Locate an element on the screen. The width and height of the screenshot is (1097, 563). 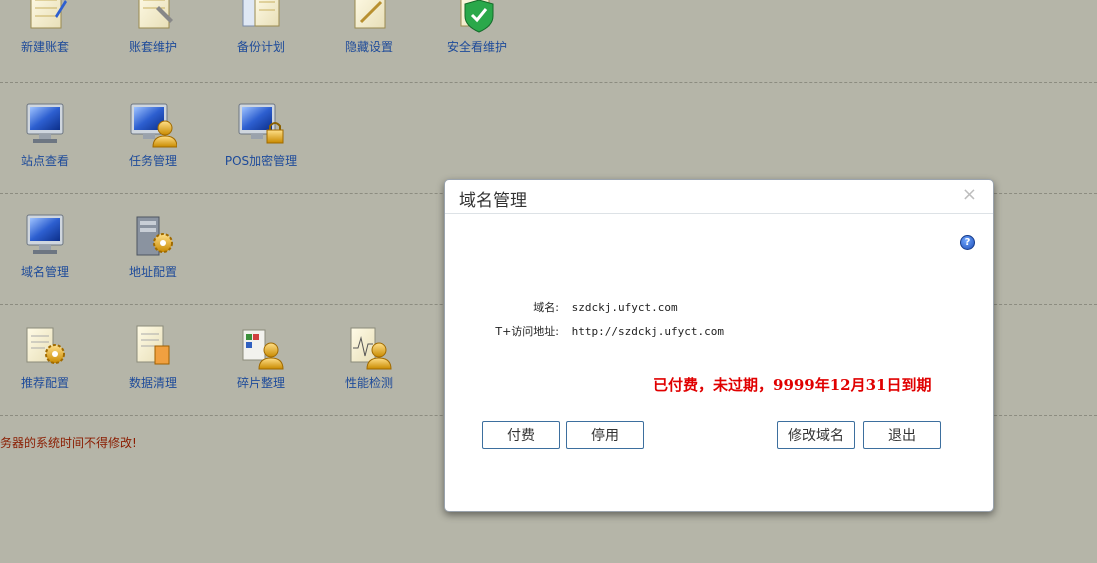
exit-button: 退出 is located at coordinates (902, 435).